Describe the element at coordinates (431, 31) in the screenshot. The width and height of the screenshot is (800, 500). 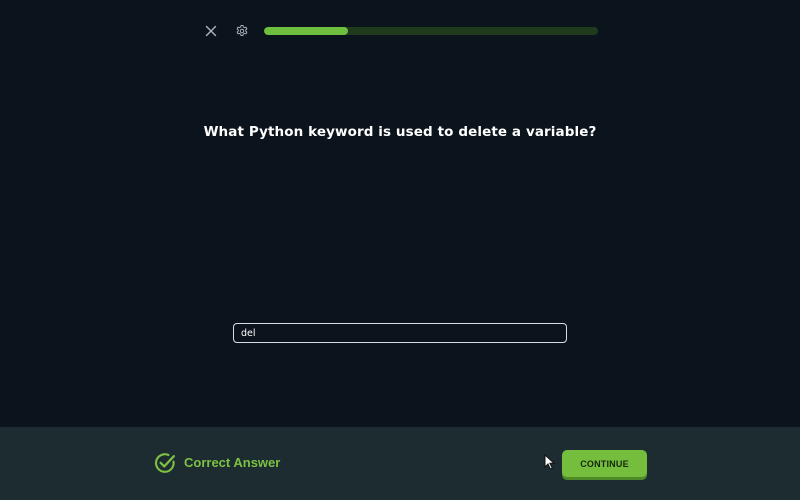
I see `progress-bar` at that location.